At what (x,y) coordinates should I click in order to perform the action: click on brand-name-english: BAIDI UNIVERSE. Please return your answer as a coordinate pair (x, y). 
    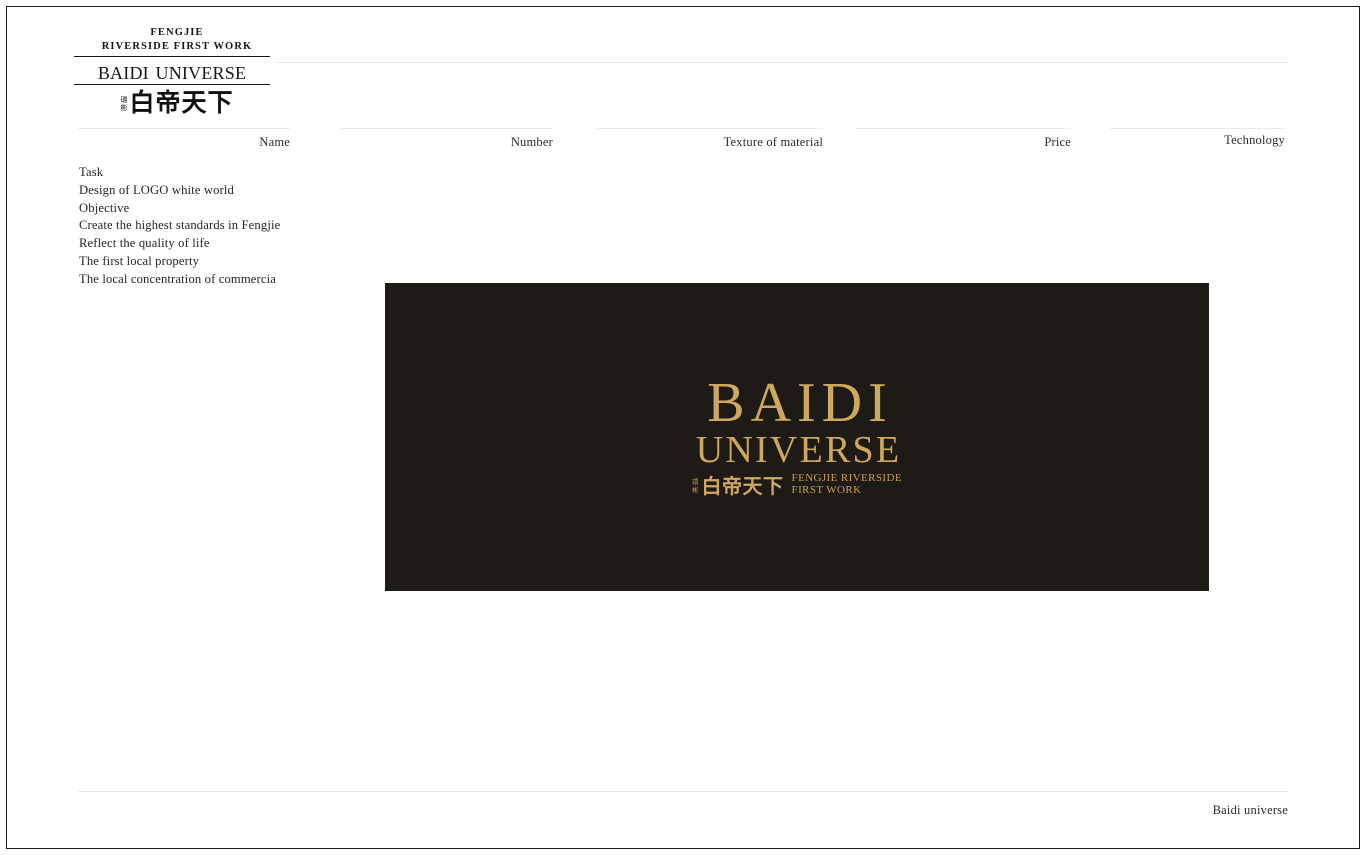
    Looking at the image, I should click on (172, 70).